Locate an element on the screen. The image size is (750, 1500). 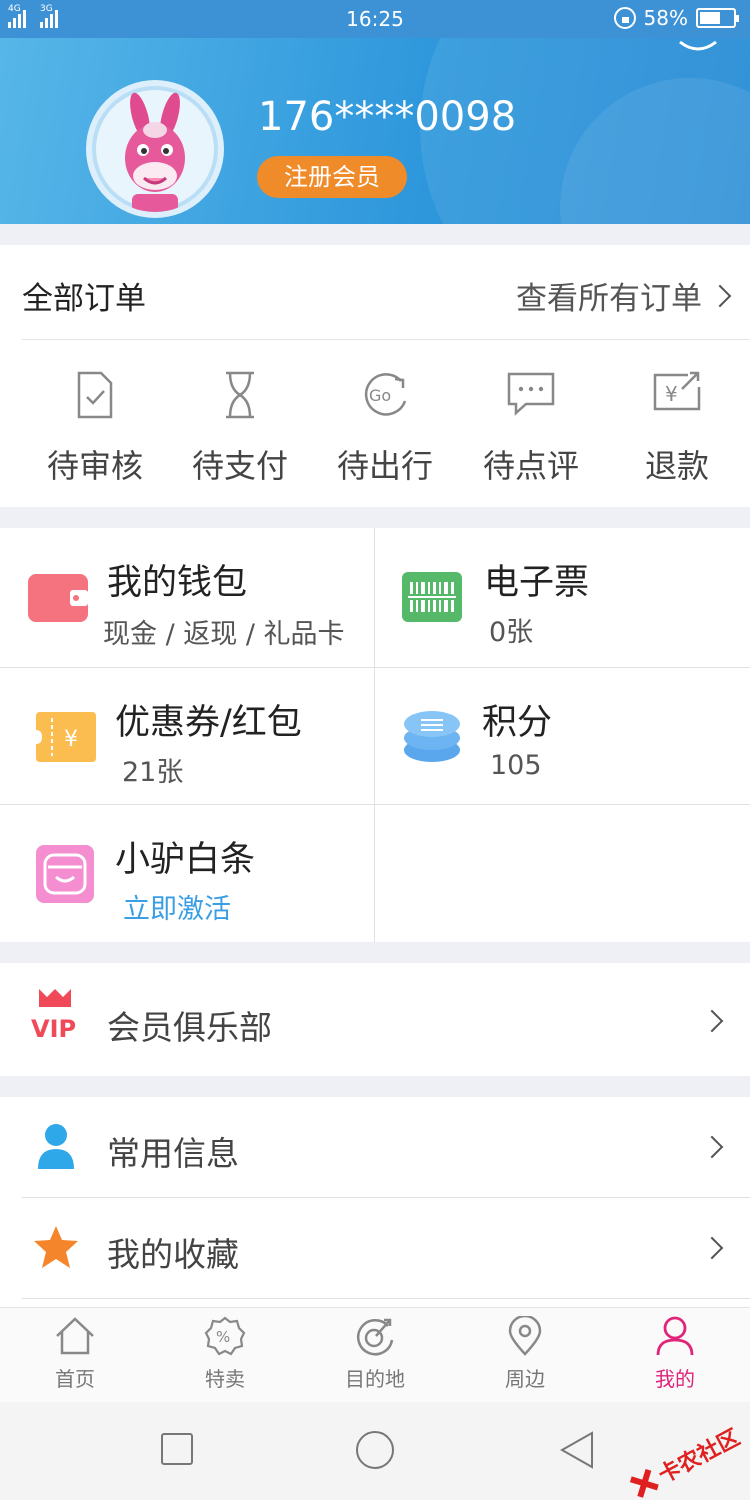
coupon-title: 优惠券/红包 is located at coordinates (208, 723).